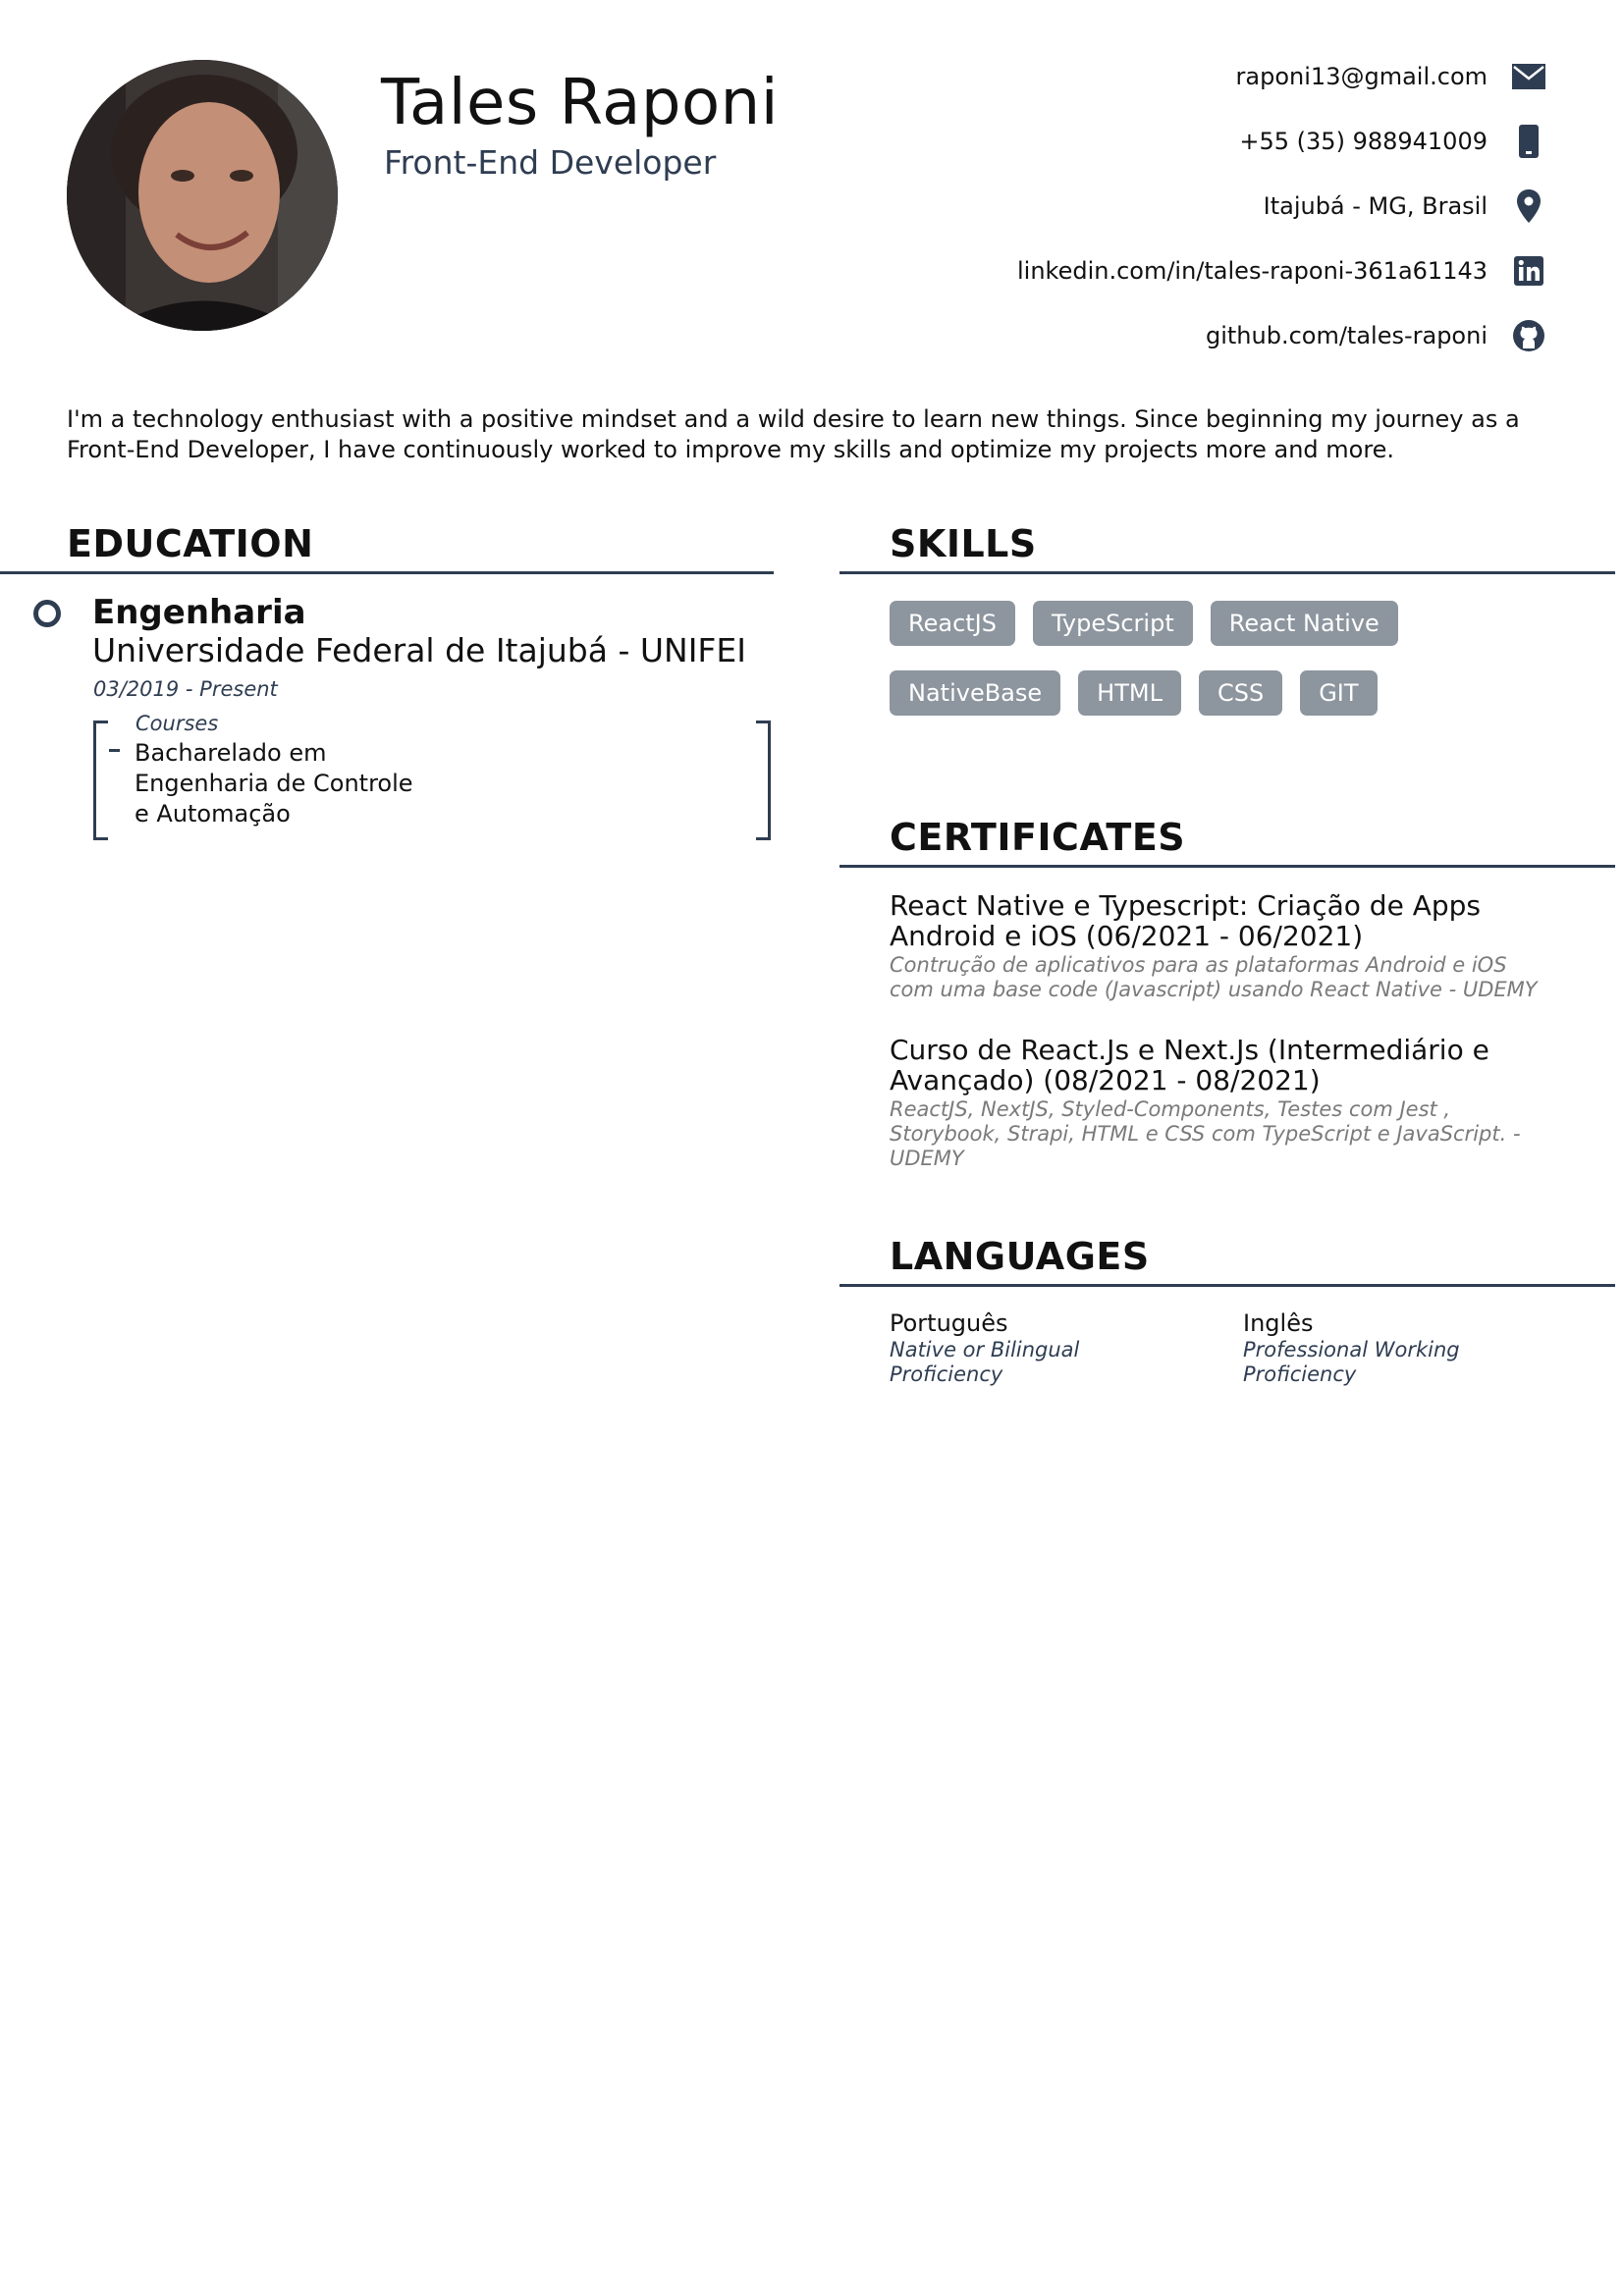  What do you see at coordinates (190, 543) in the screenshot?
I see `education-heading: EDUCATION` at bounding box center [190, 543].